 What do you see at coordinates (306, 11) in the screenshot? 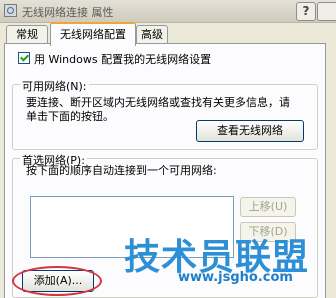
I see `help-button: ?` at bounding box center [306, 11].